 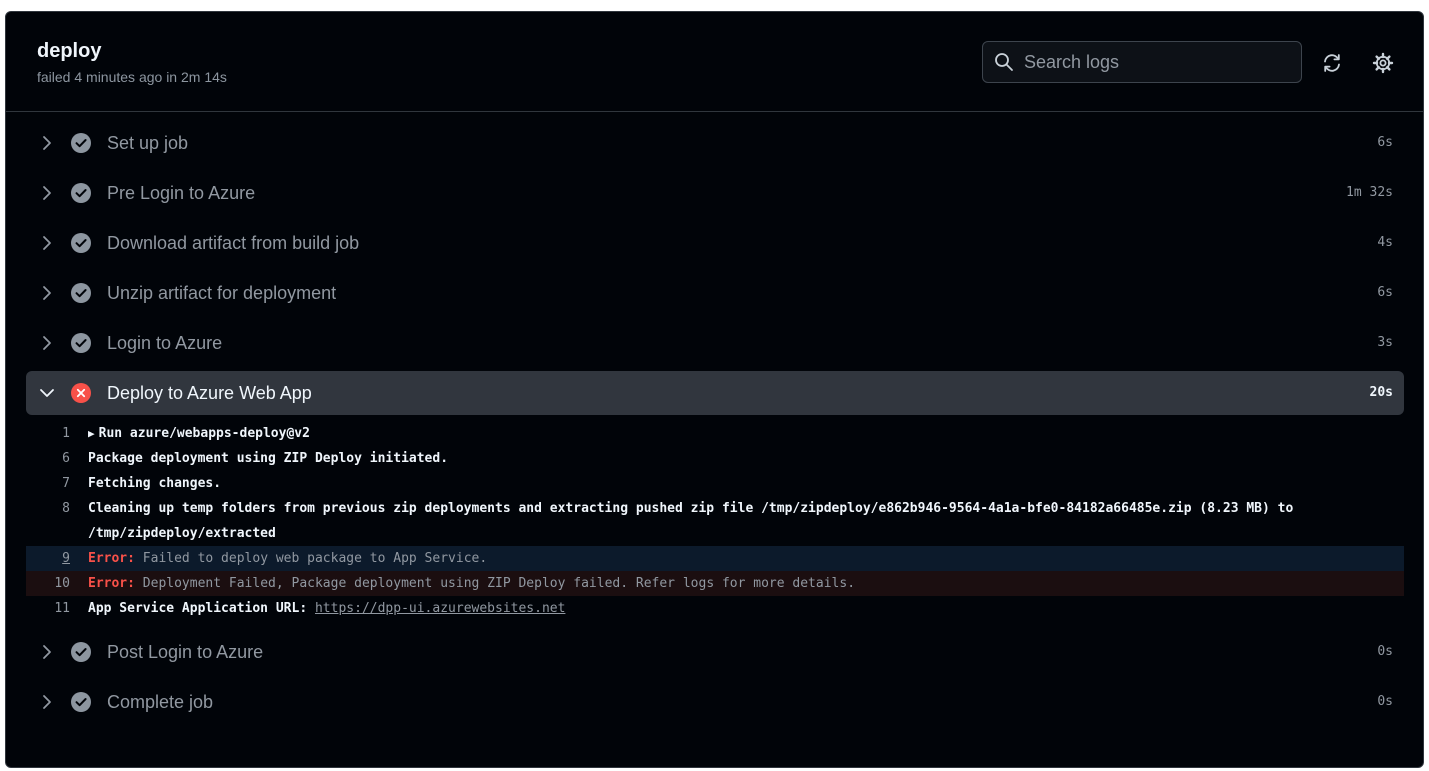 I want to click on step-duration: 3s, so click(x=1385, y=342).